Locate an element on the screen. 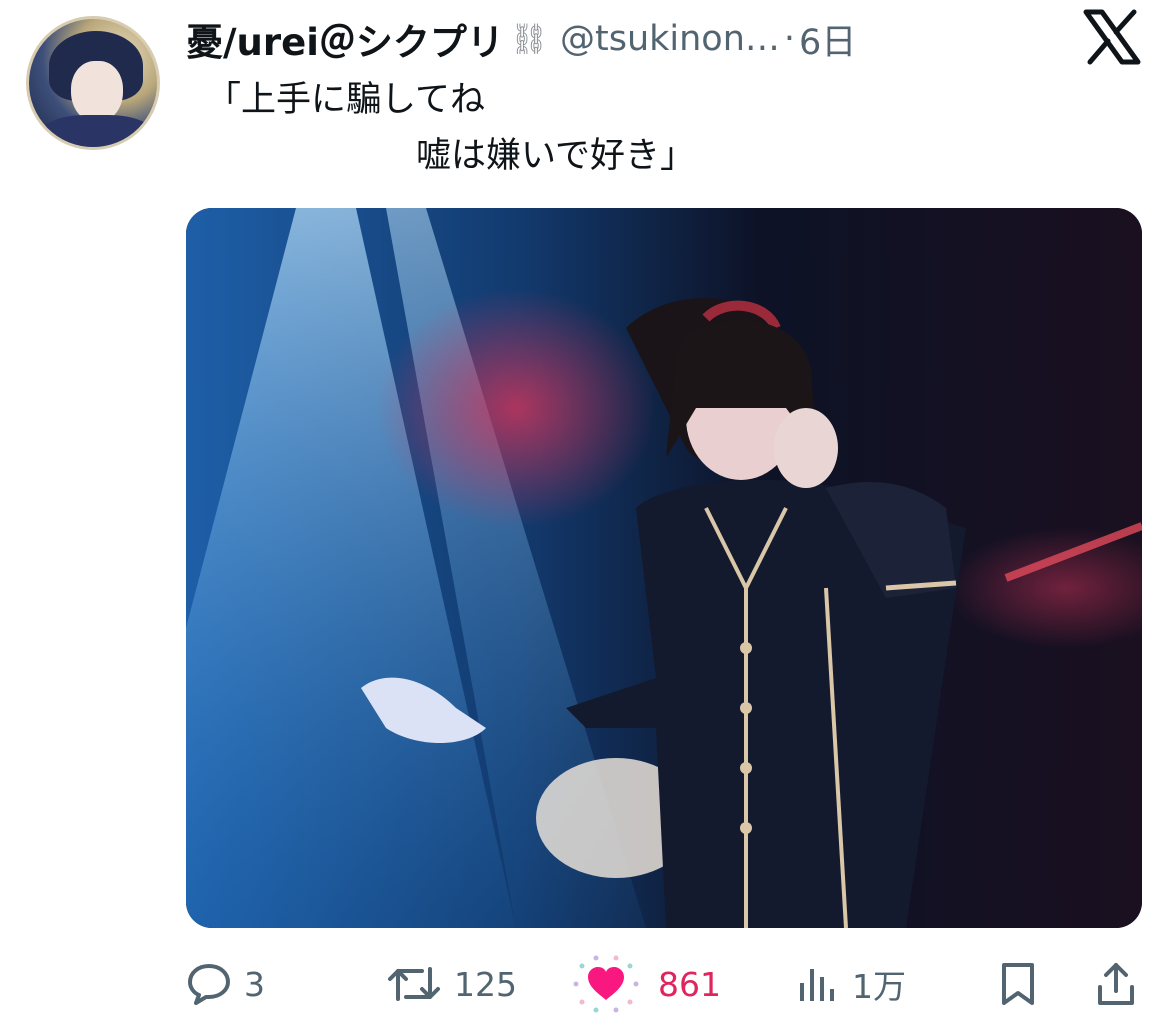  retweet-icon is located at coordinates (414, 984).